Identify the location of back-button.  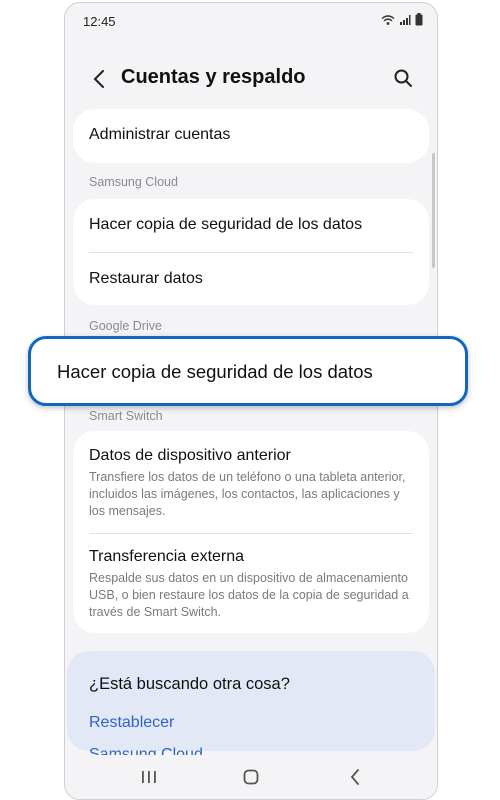
(99, 79).